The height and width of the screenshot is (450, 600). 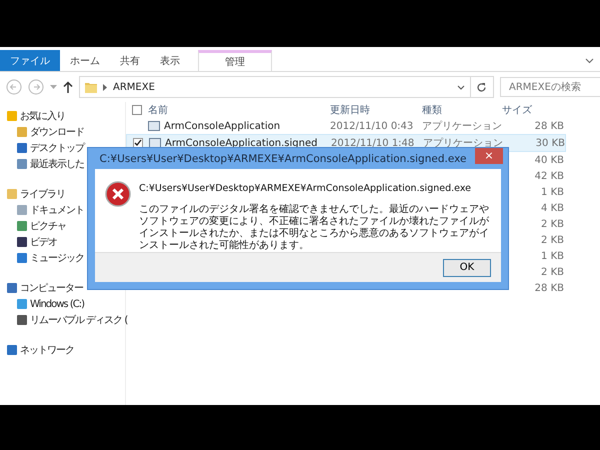 What do you see at coordinates (314, 228) in the screenshot?
I see `error-message: このファイルのデジタル署名を確認できませんでした。最近のハードウェアやソフトウェアの変更により、不正確に署名されたファイルか壊れたファイルがインストールされたか、または不明なところから悪意のあるソフトウェアがインストールされた可能性があります。` at bounding box center [314, 228].